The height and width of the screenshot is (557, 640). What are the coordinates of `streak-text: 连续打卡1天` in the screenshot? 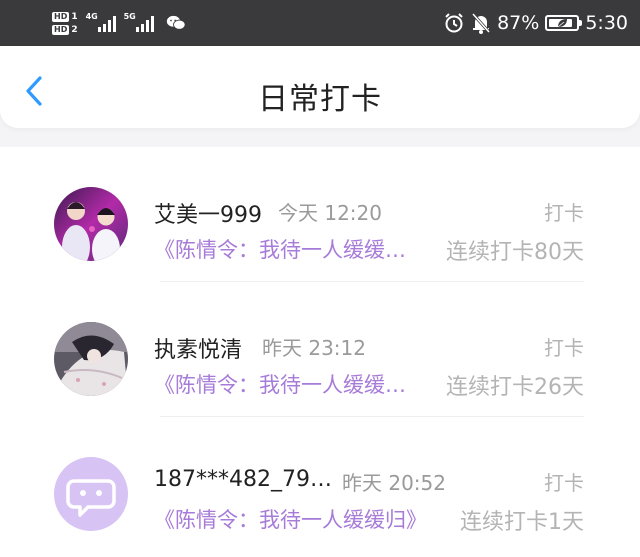 It's located at (522, 522).